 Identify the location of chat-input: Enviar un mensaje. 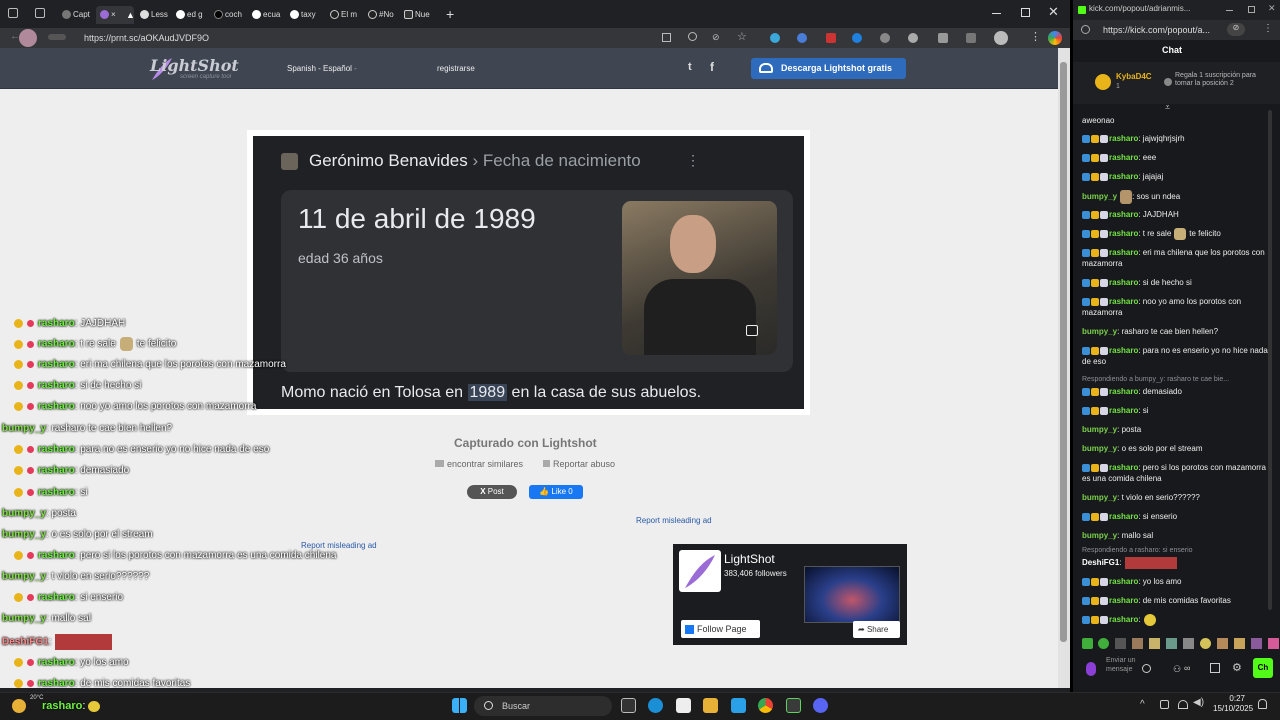
(1121, 665).